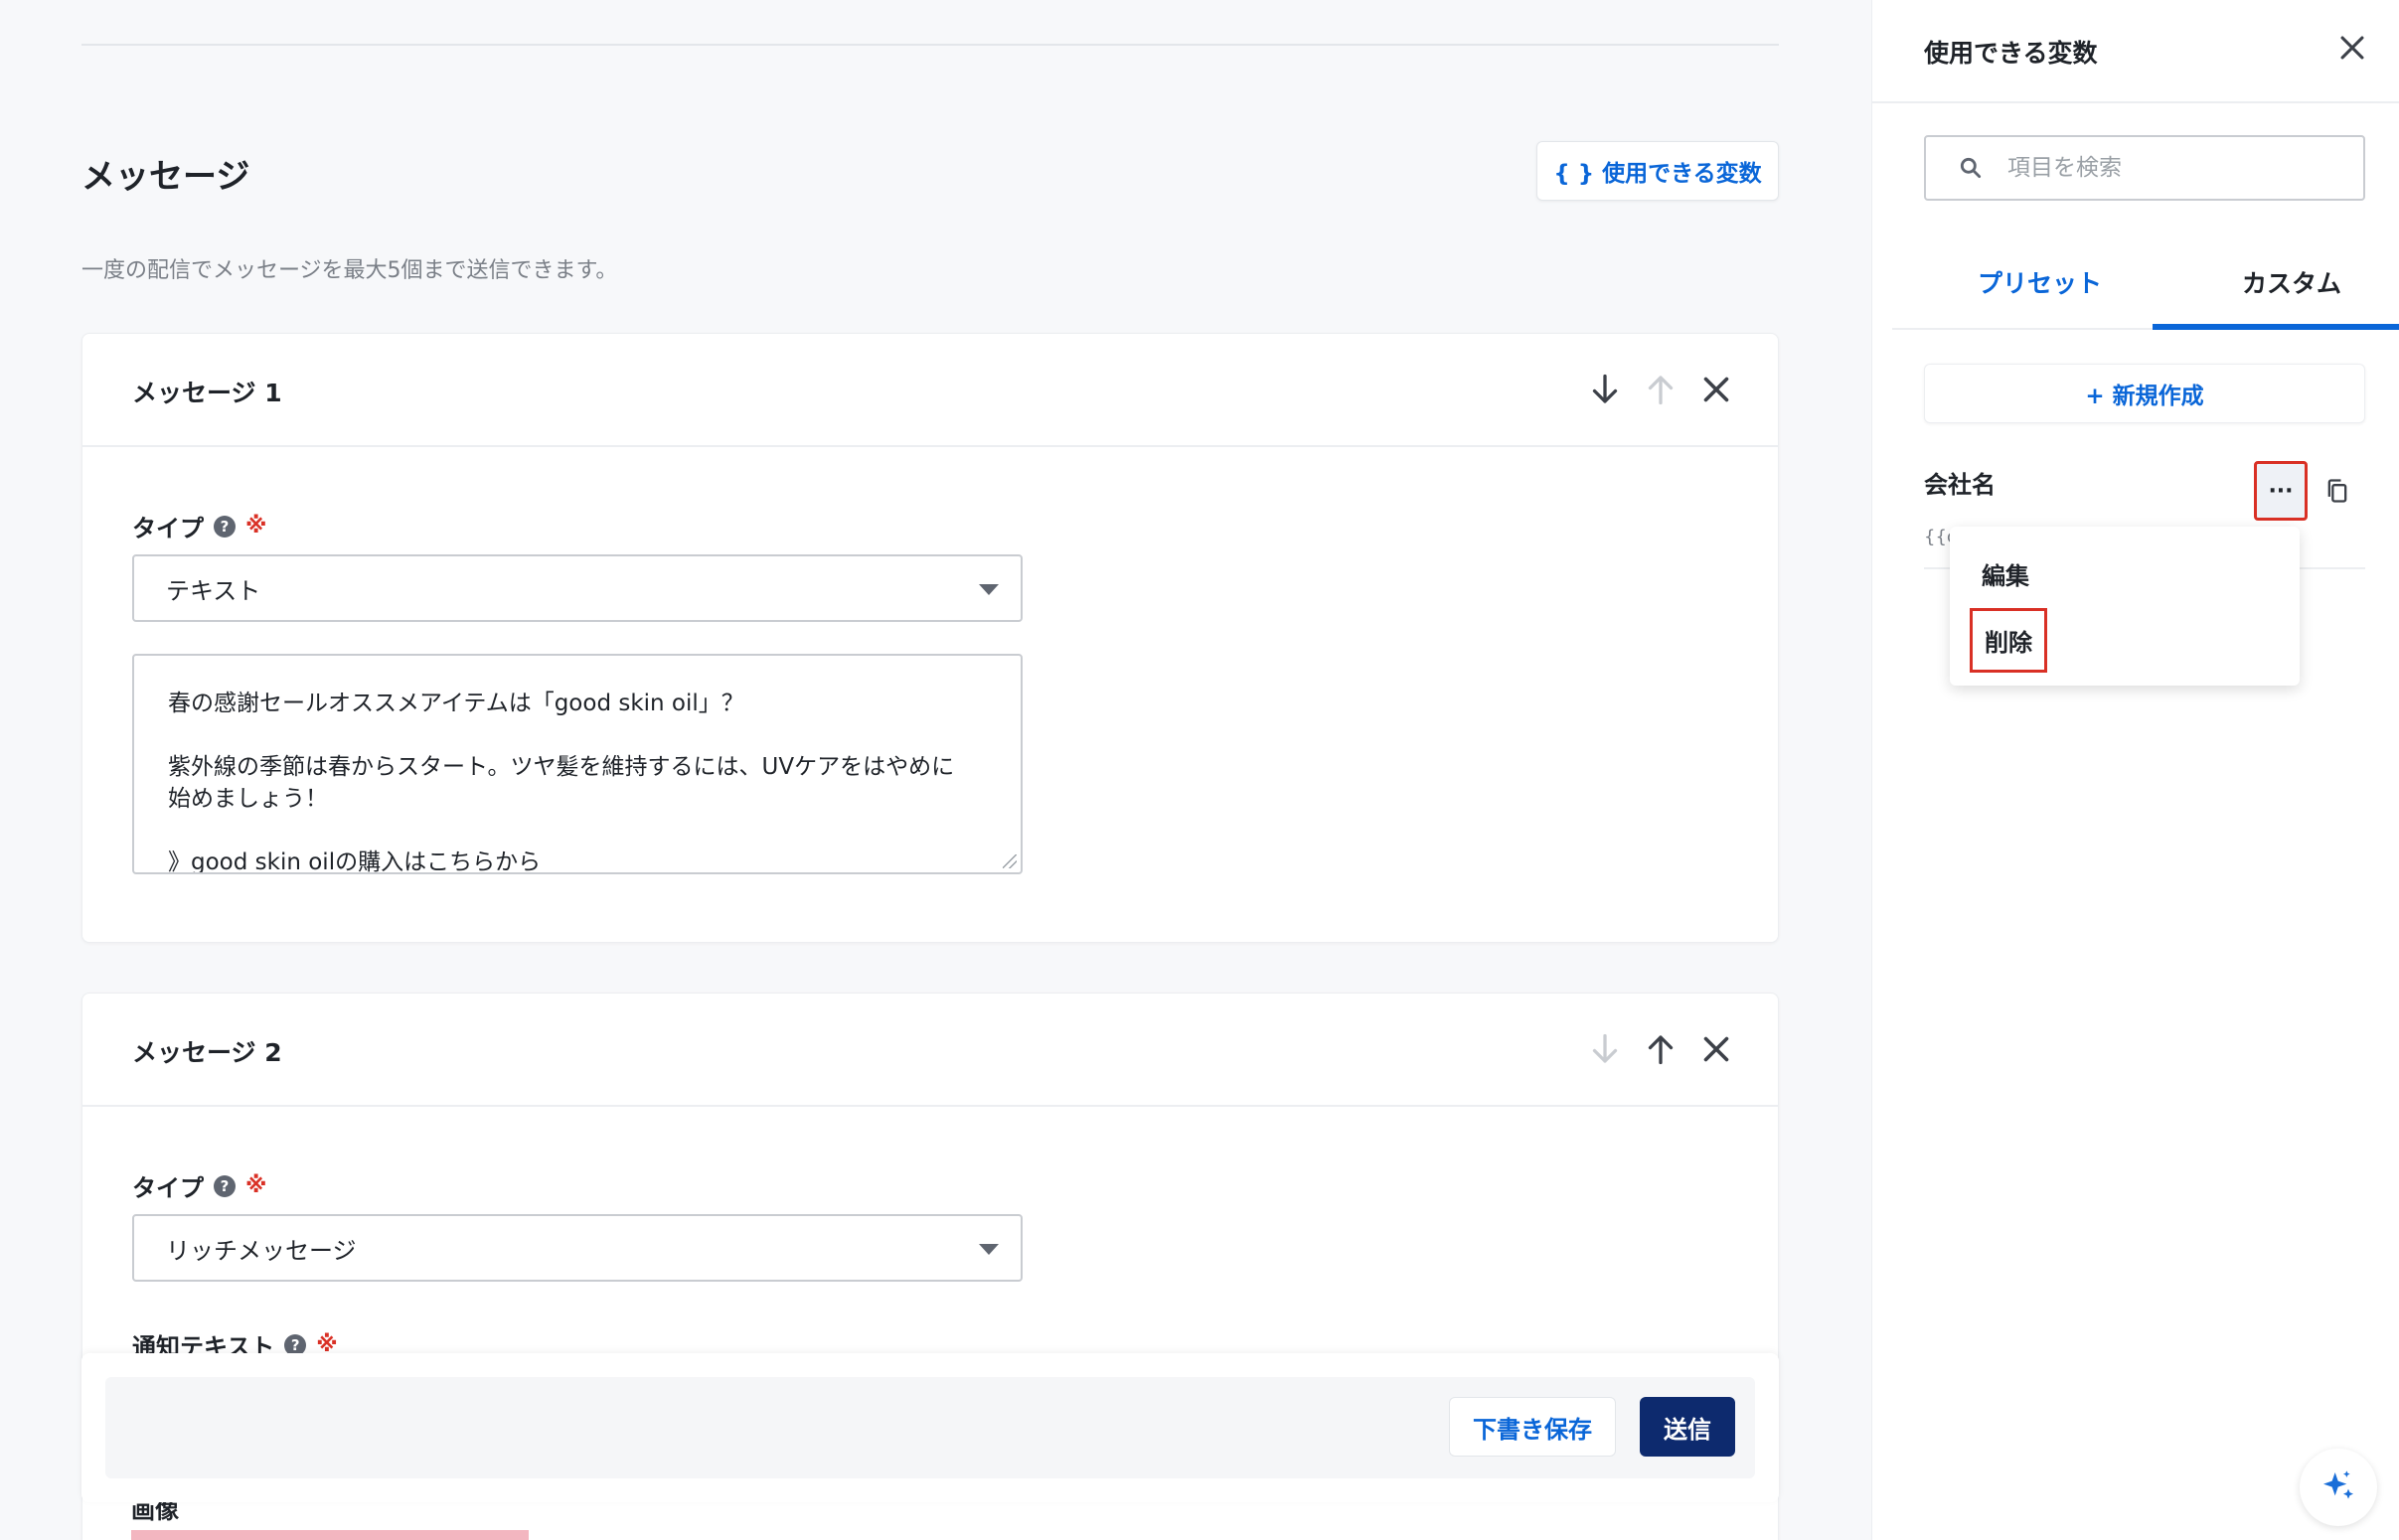  What do you see at coordinates (577, 1248) in the screenshot?
I see `type-select: リッチメッセージ` at bounding box center [577, 1248].